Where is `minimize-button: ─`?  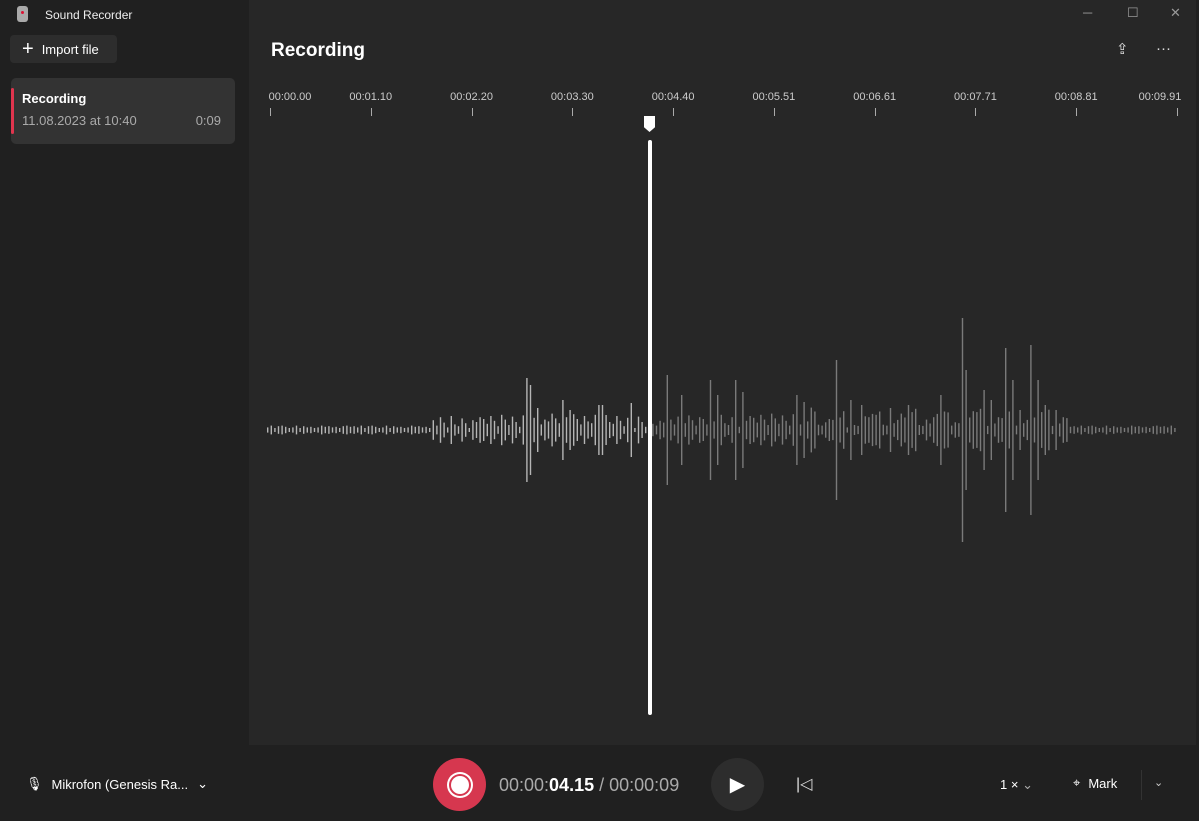
minimize-button: ─ is located at coordinates (1087, 12).